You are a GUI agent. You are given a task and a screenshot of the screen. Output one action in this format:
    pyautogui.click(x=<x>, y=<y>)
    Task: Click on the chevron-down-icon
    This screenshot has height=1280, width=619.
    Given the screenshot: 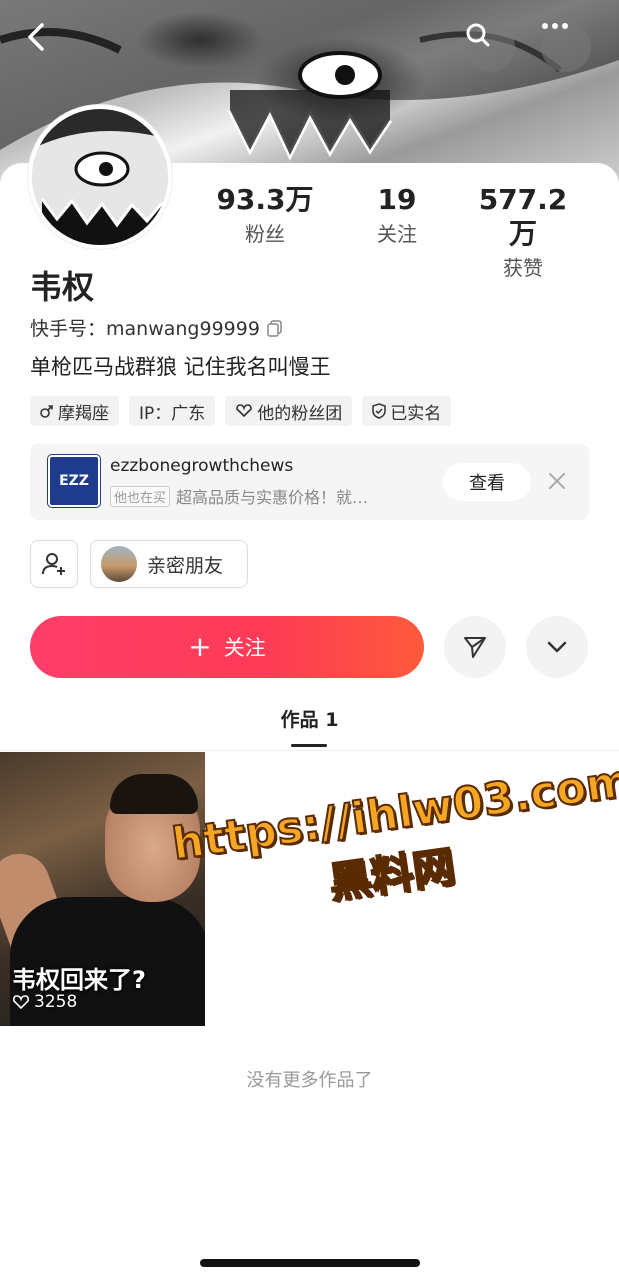 What is the action you would take?
    pyautogui.click(x=557, y=647)
    